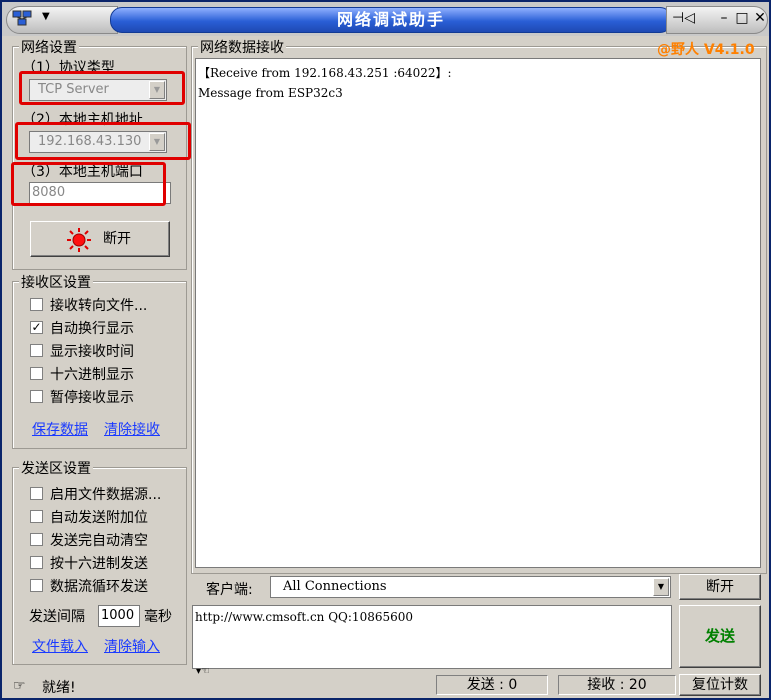 This screenshot has height=700, width=771. What do you see at coordinates (132, 429) in the screenshot?
I see `clear-receive-link: 清除接收` at bounding box center [132, 429].